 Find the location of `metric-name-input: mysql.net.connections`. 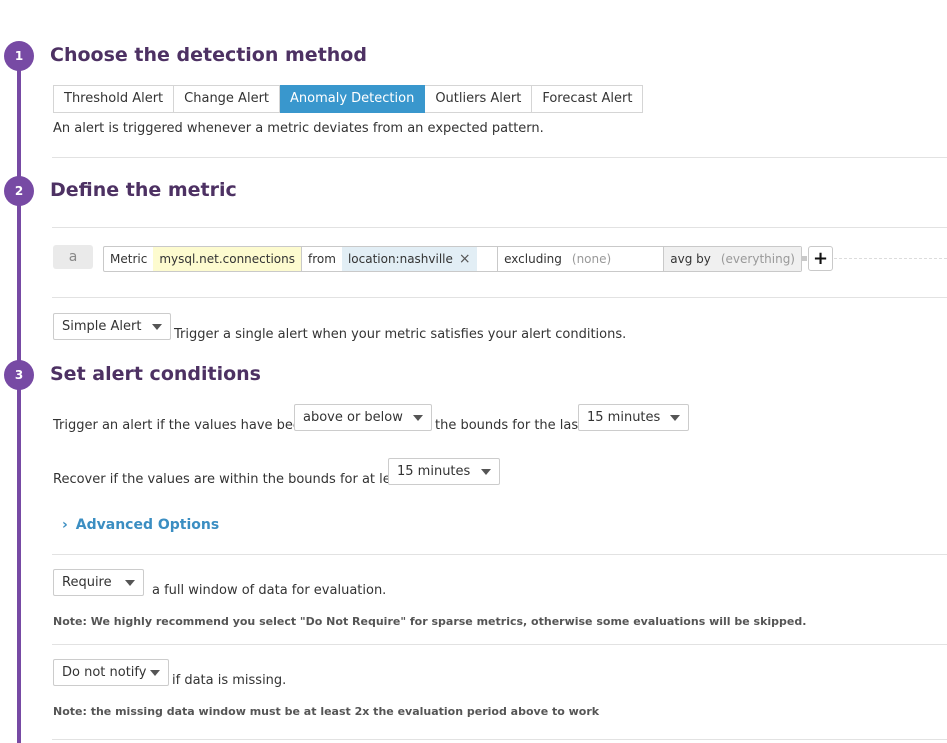

metric-name-input: mysql.net.connections is located at coordinates (227, 259).